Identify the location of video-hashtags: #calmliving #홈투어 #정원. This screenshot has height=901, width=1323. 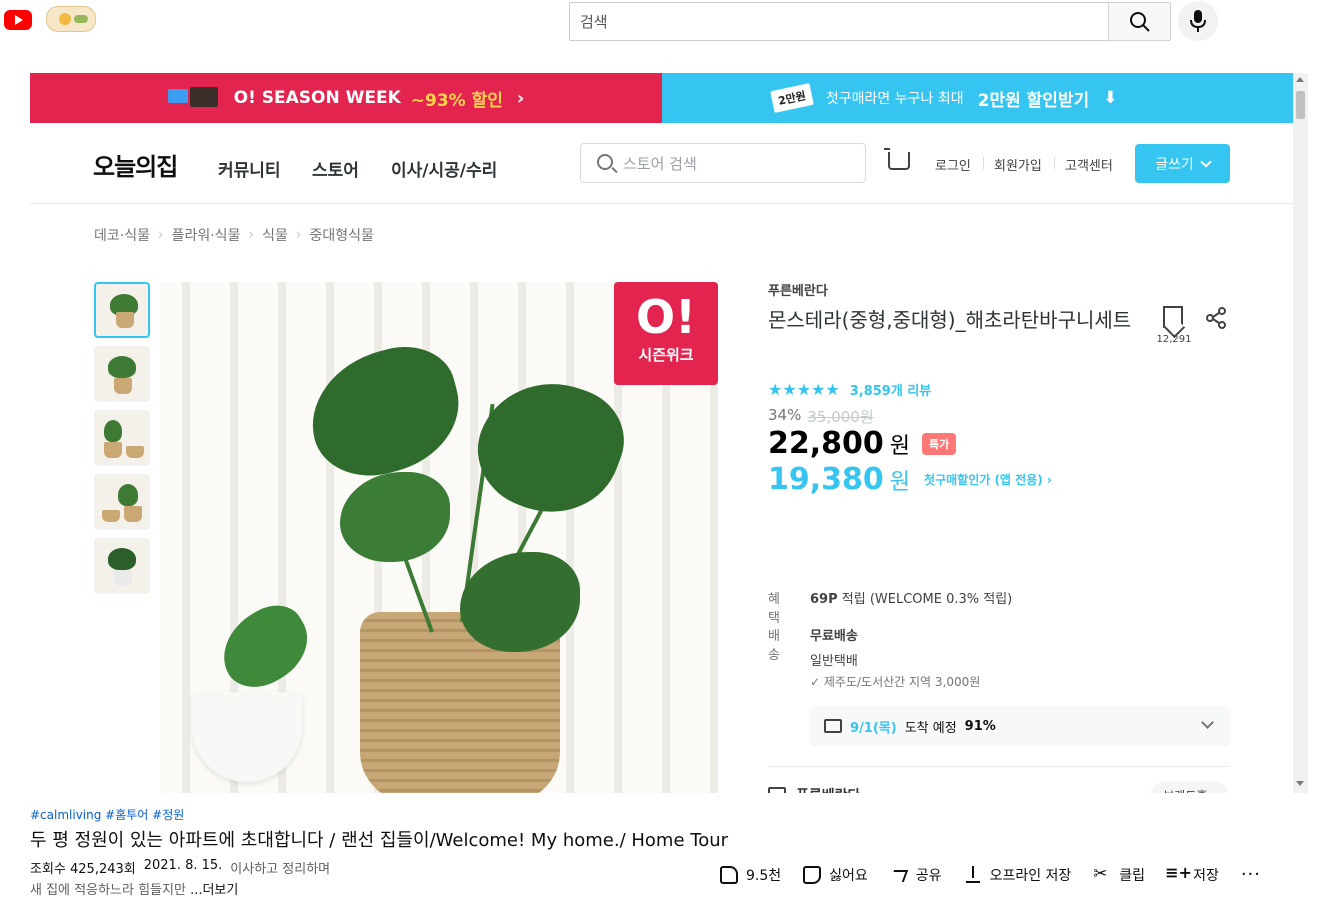
(665, 814).